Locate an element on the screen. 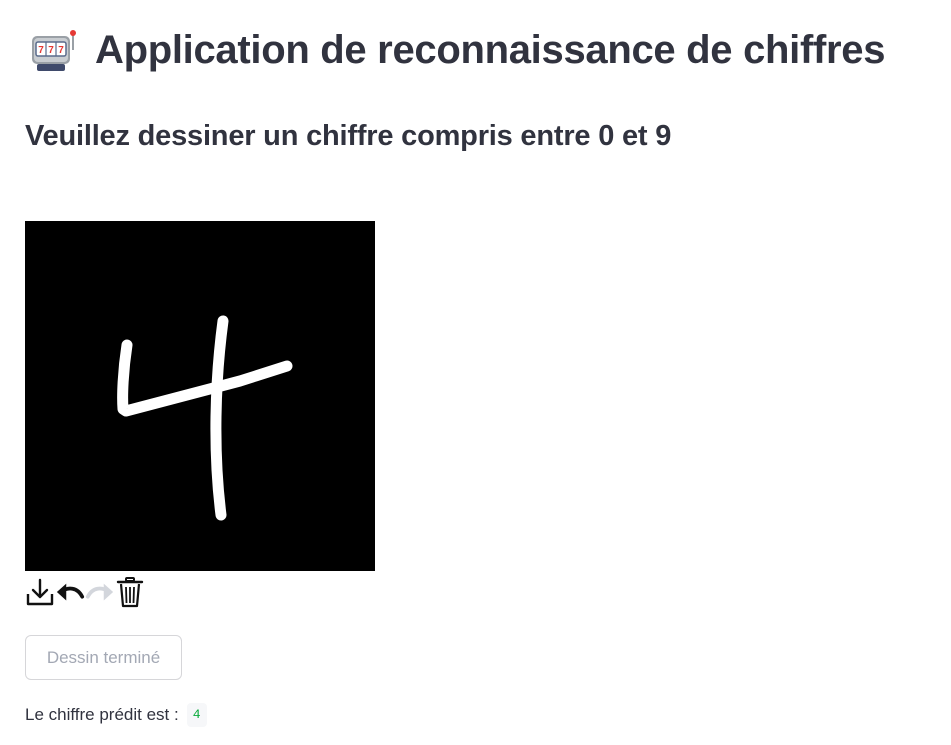  prediction-label: Le chiffre prédit est : is located at coordinates (102, 714).